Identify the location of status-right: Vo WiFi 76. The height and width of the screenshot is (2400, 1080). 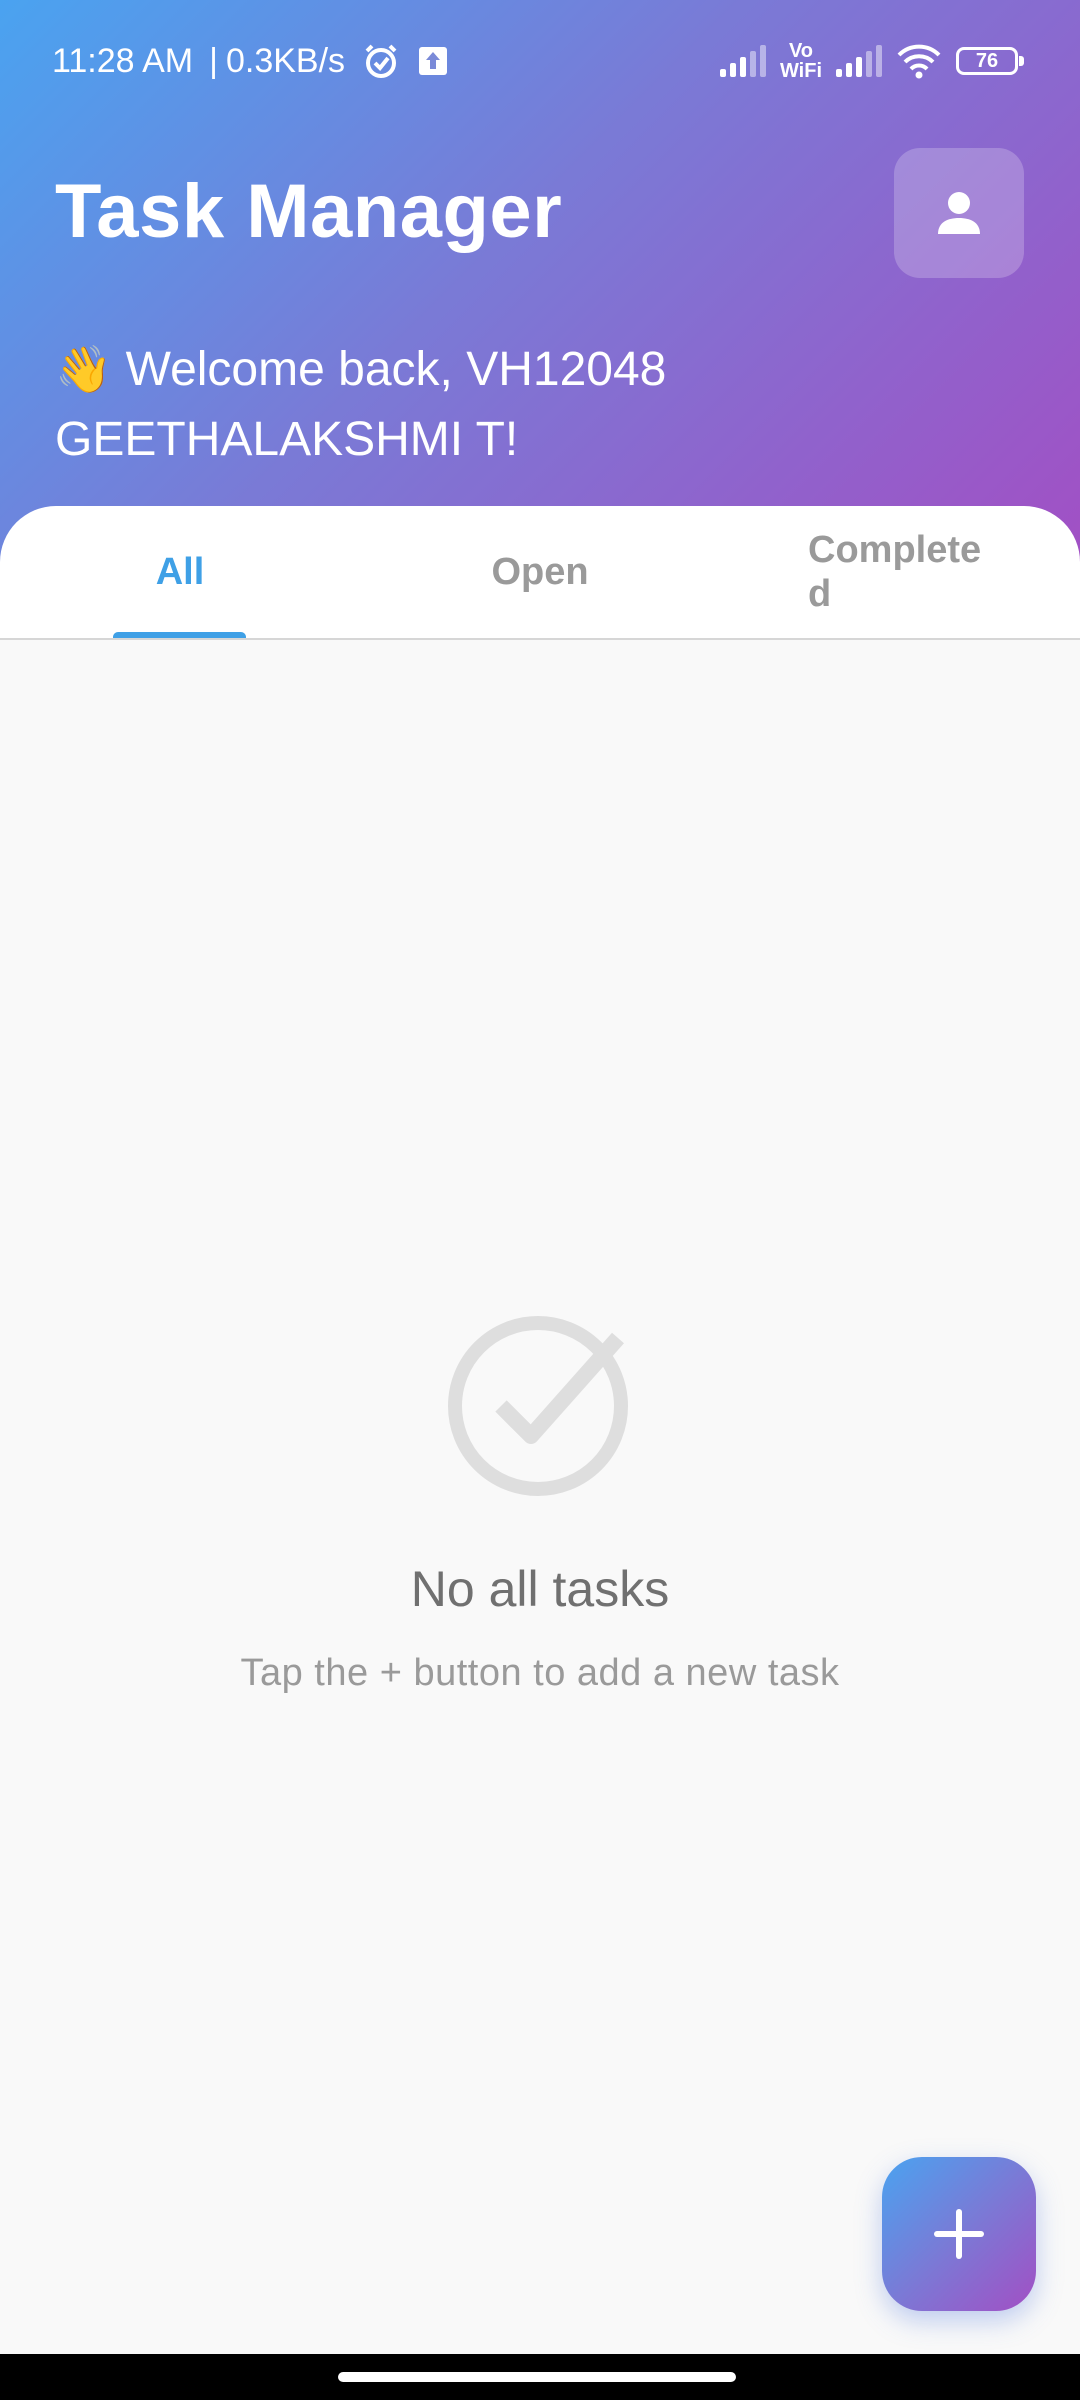
(871, 61).